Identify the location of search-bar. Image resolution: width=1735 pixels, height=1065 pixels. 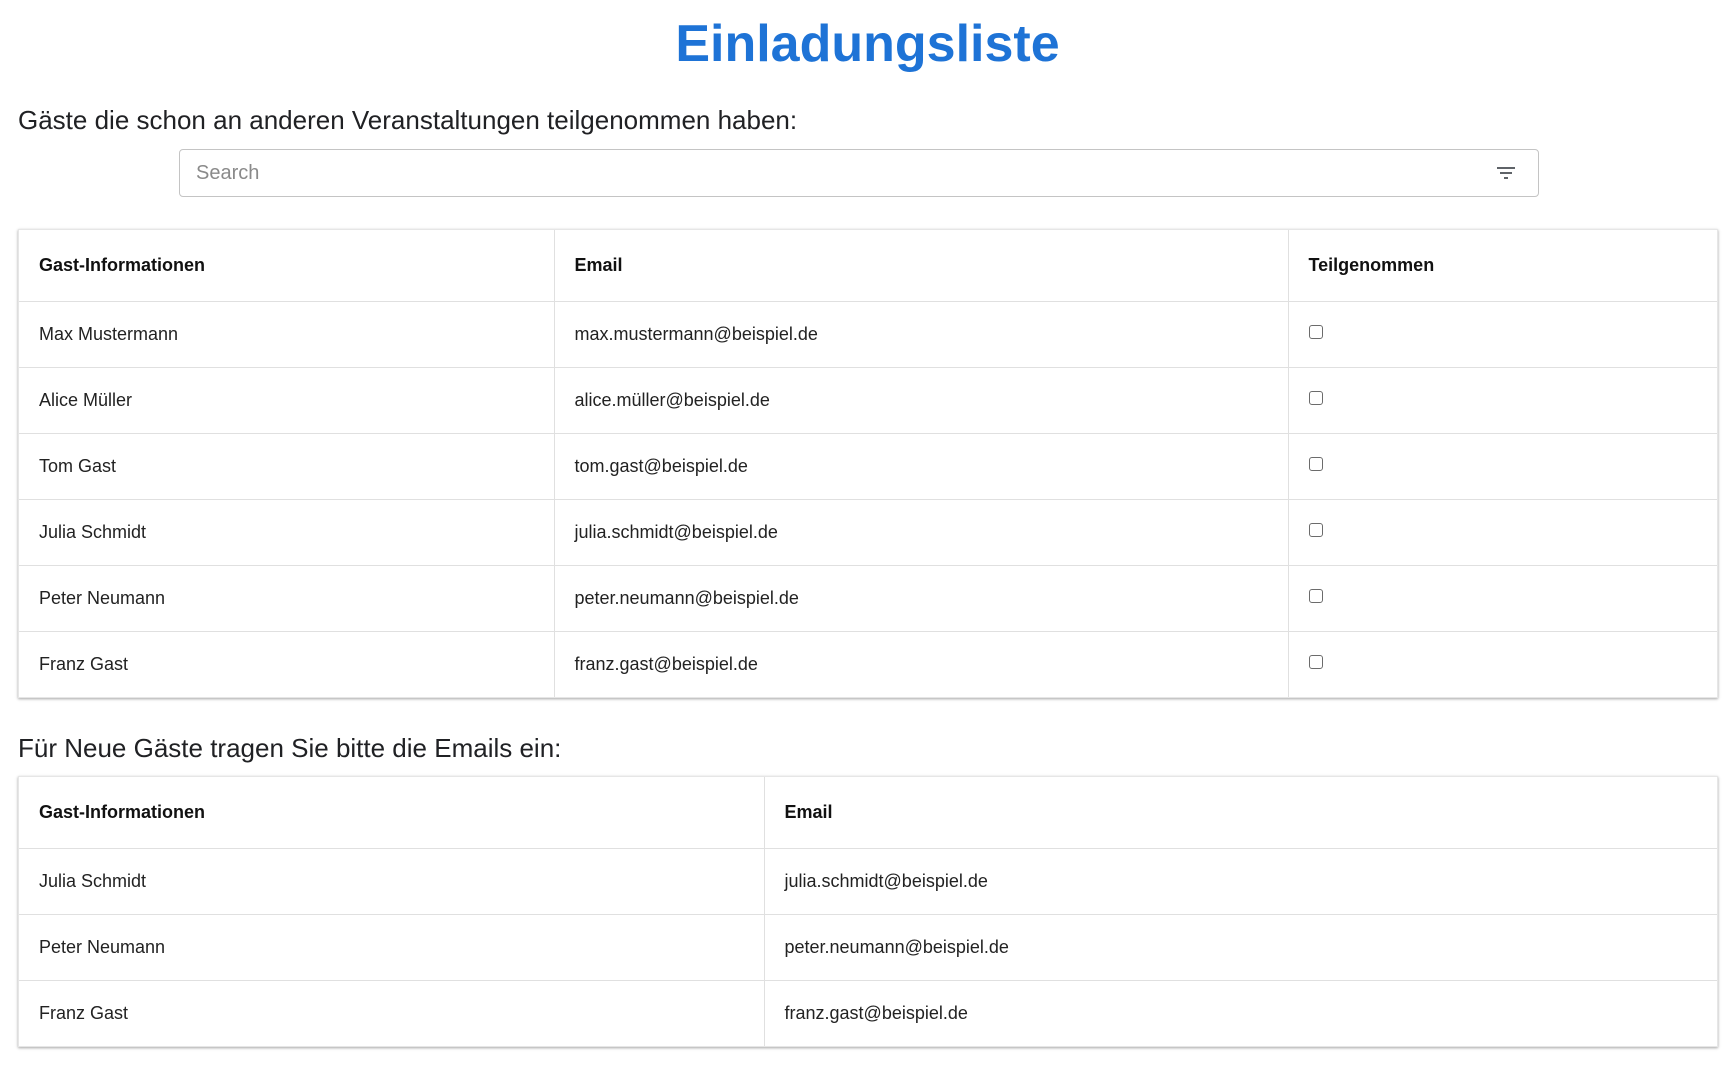
(859, 173).